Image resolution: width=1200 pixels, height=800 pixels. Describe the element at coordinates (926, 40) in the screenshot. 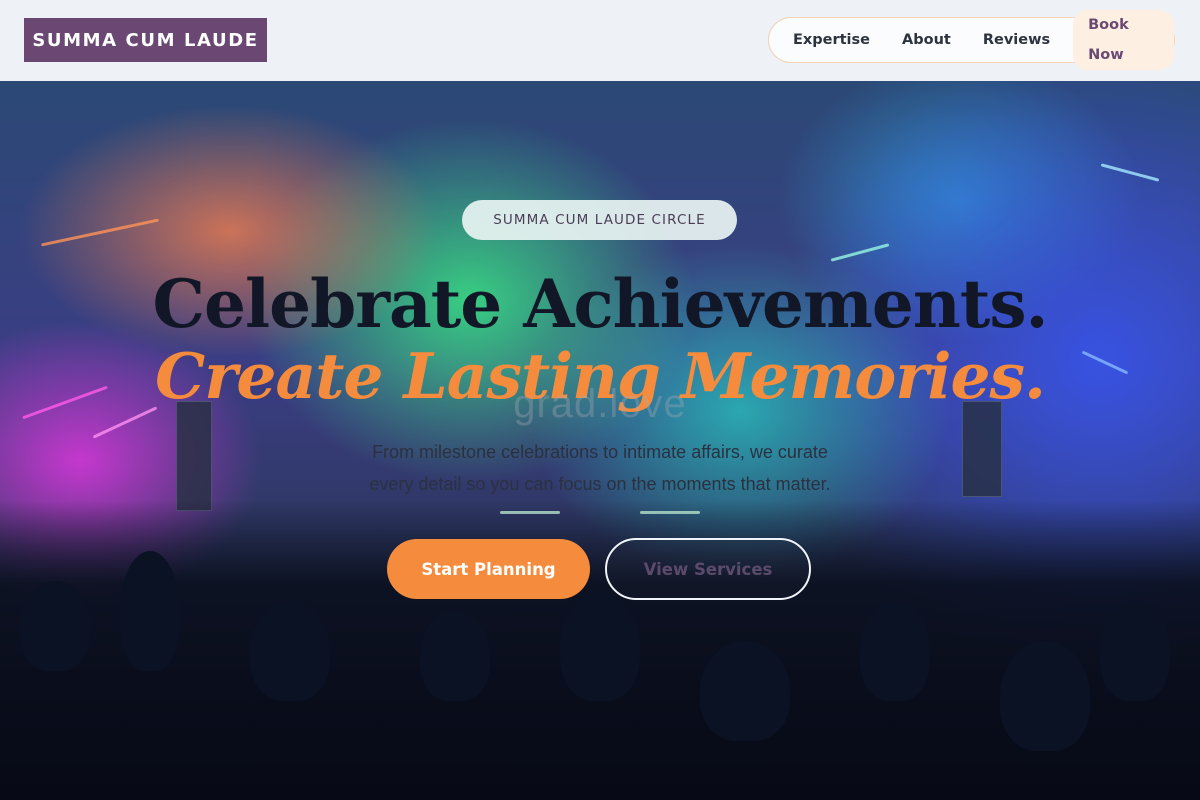

I see `nav-link-about: About` at that location.